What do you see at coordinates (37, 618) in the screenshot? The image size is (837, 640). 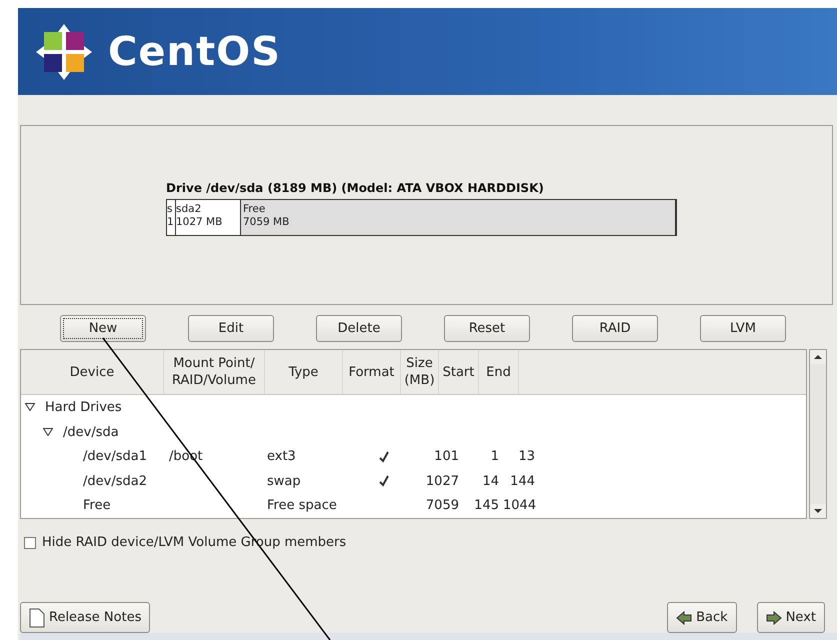 I see `document-icon` at bounding box center [37, 618].